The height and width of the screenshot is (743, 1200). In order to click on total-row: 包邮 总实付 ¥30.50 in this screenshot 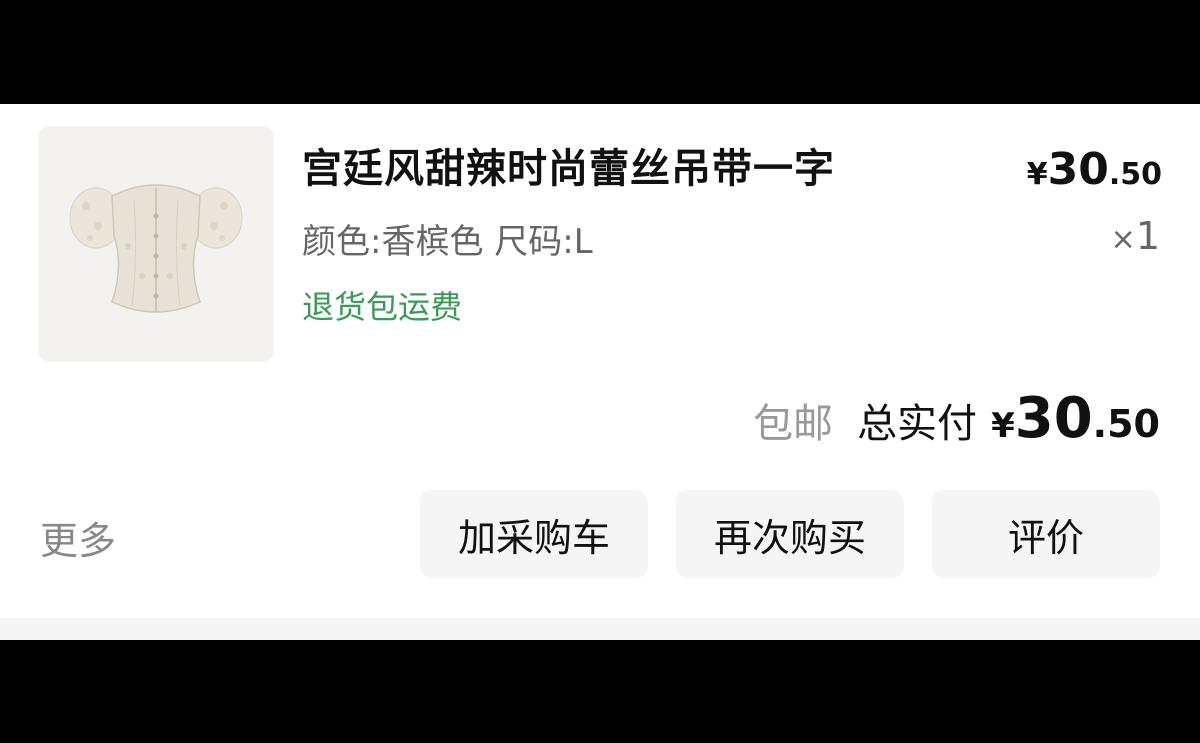, I will do `click(956, 418)`.